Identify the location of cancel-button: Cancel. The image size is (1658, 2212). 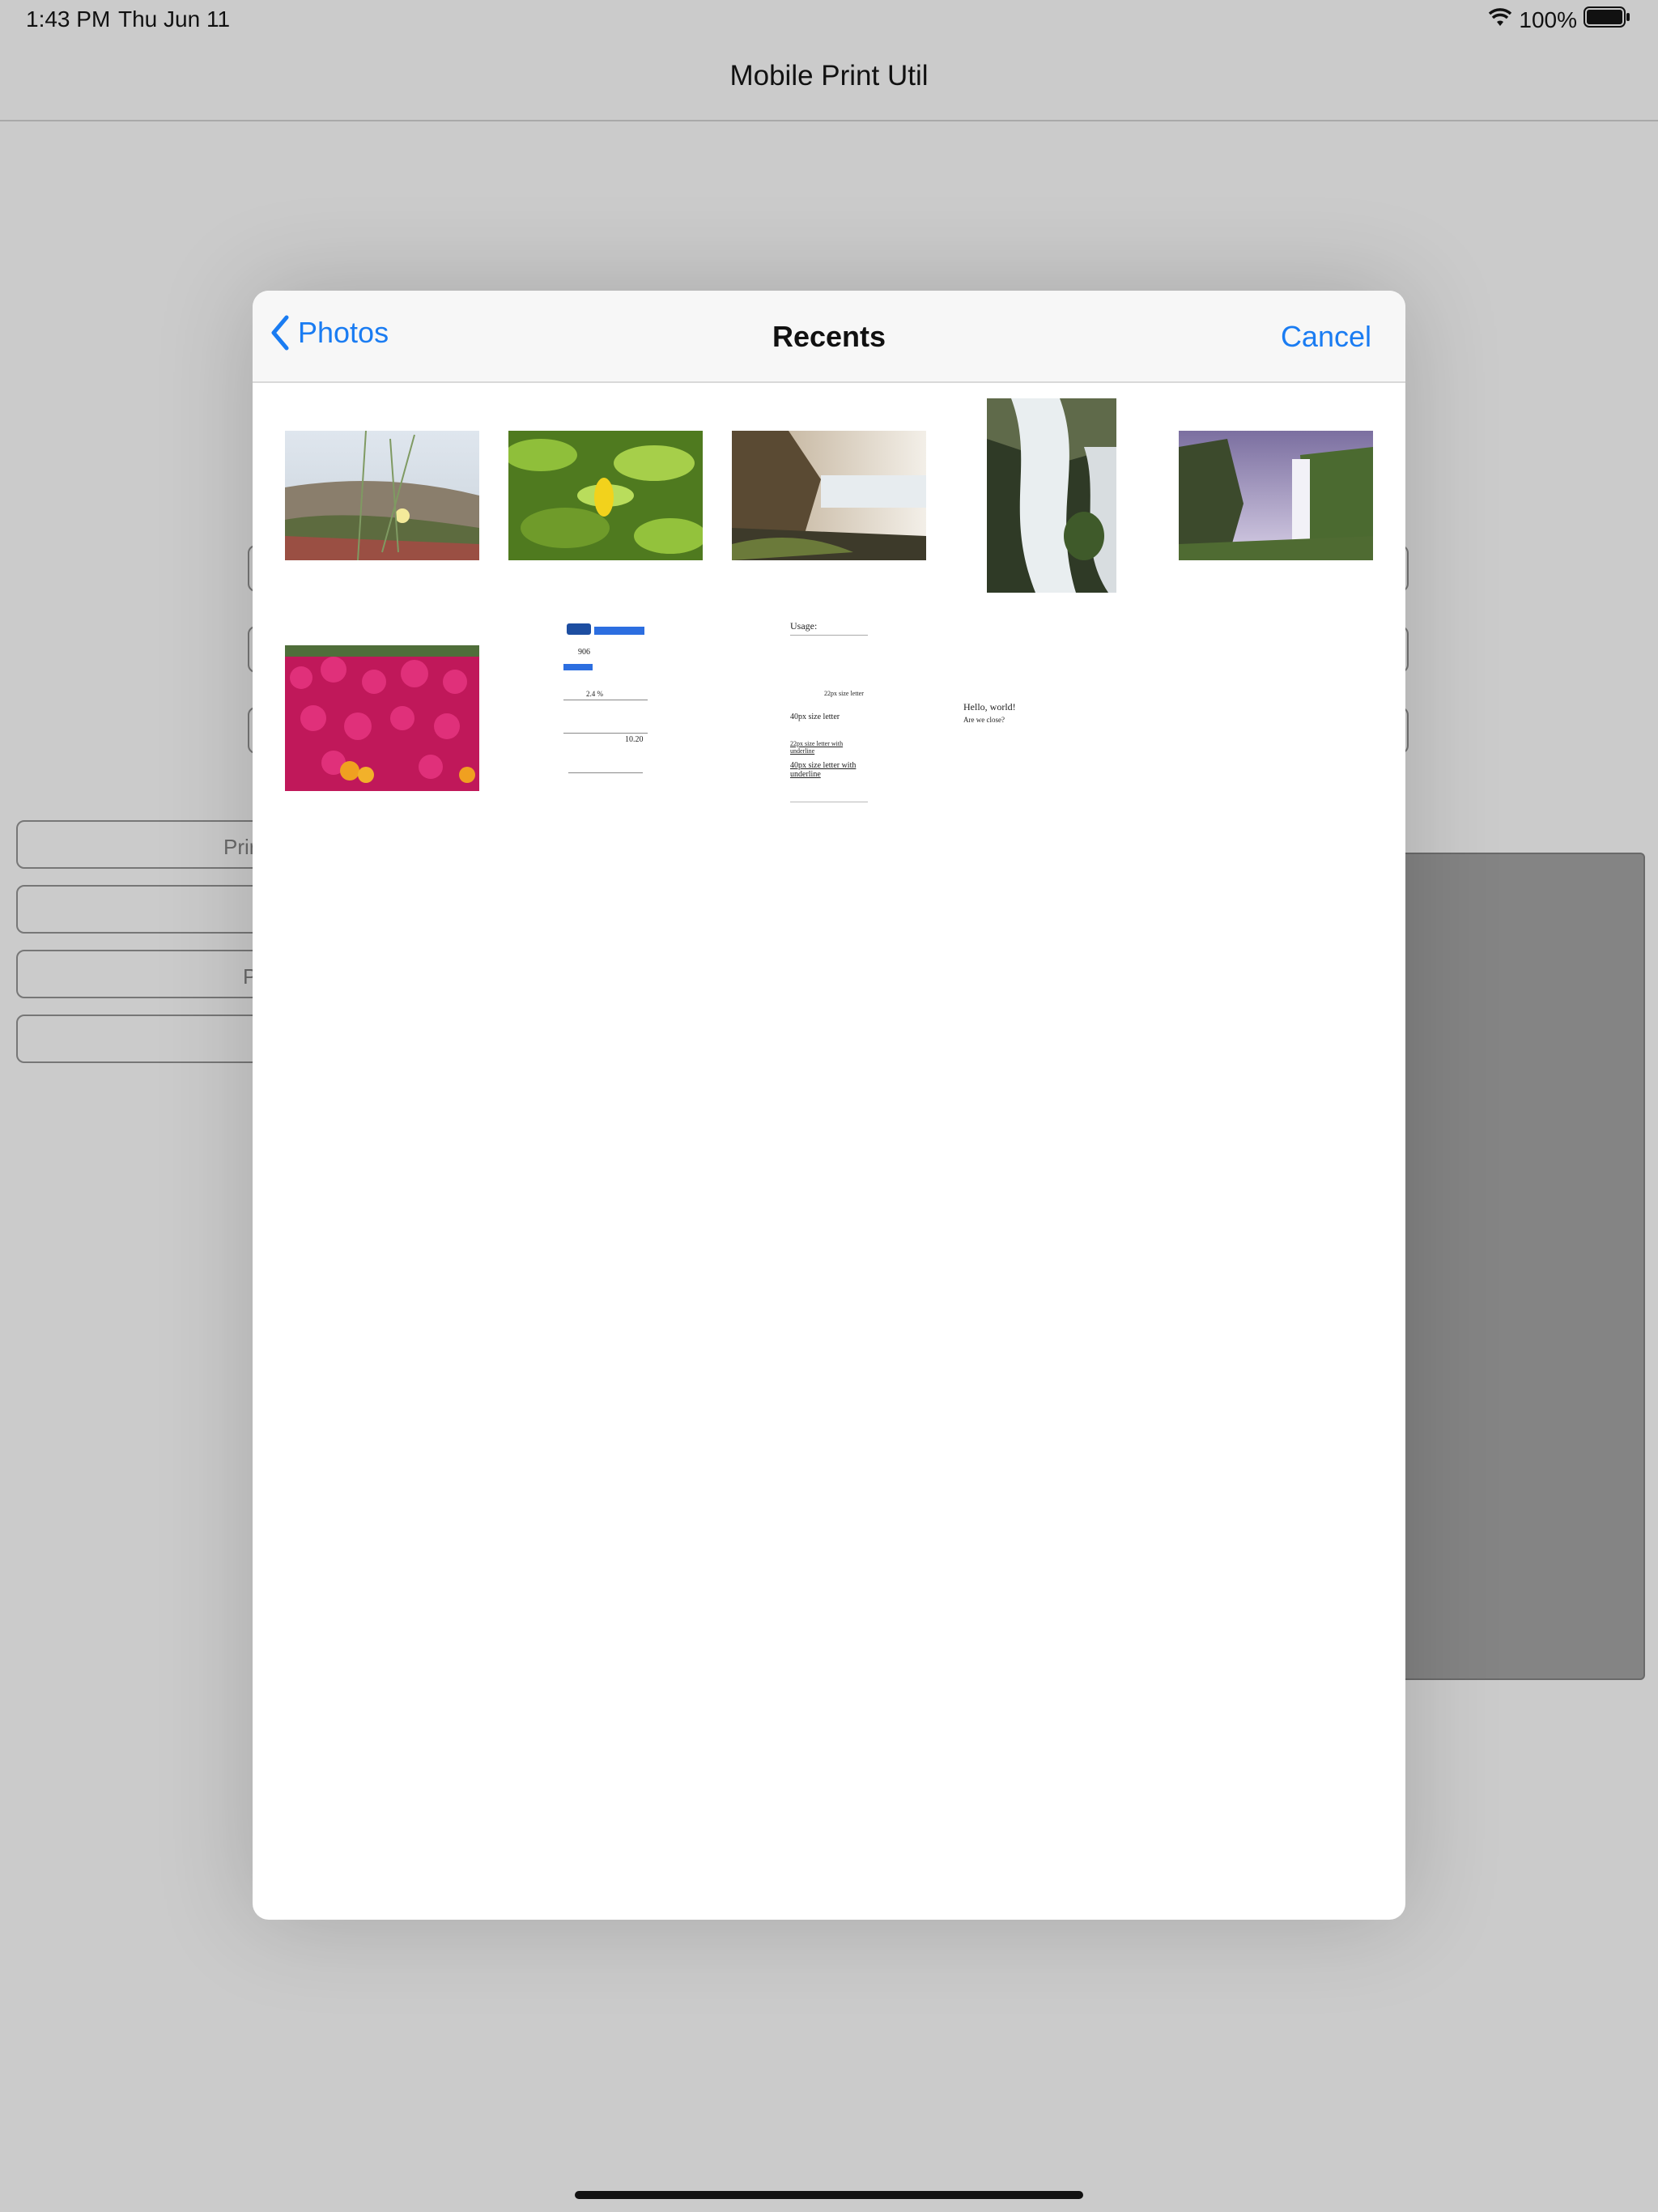
(1326, 337).